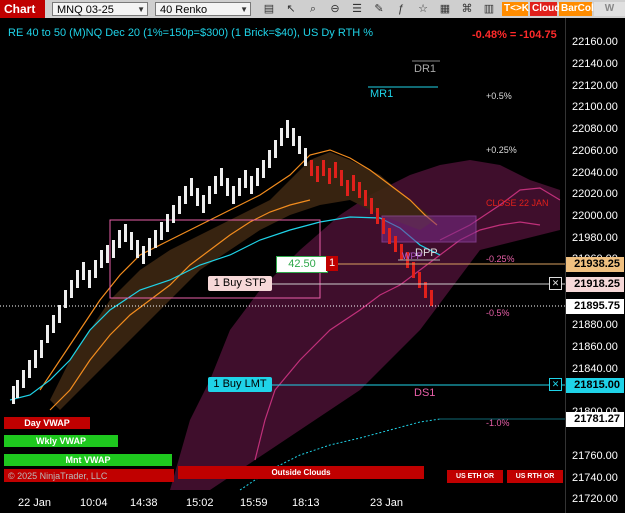  I want to click on time-tick: 23 Jan, so click(387, 503).